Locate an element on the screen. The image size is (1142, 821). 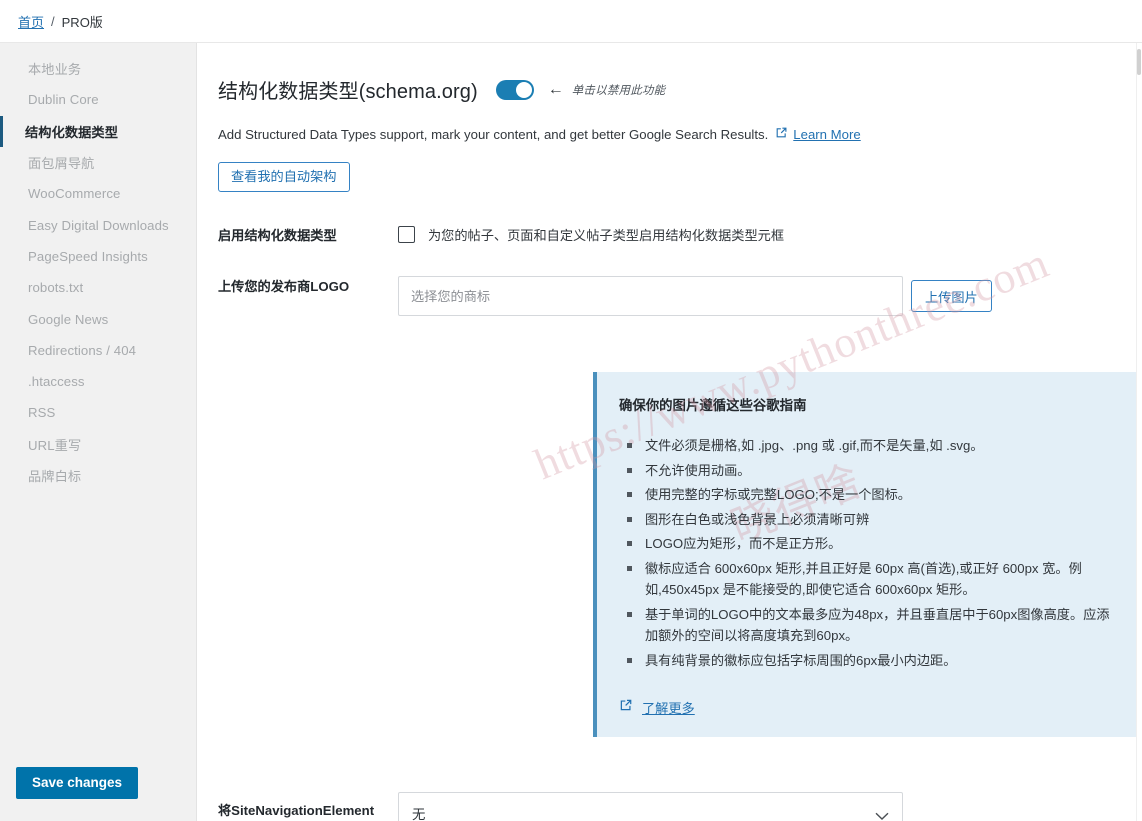
sidebar-item-4: WooCommerce is located at coordinates (98, 193).